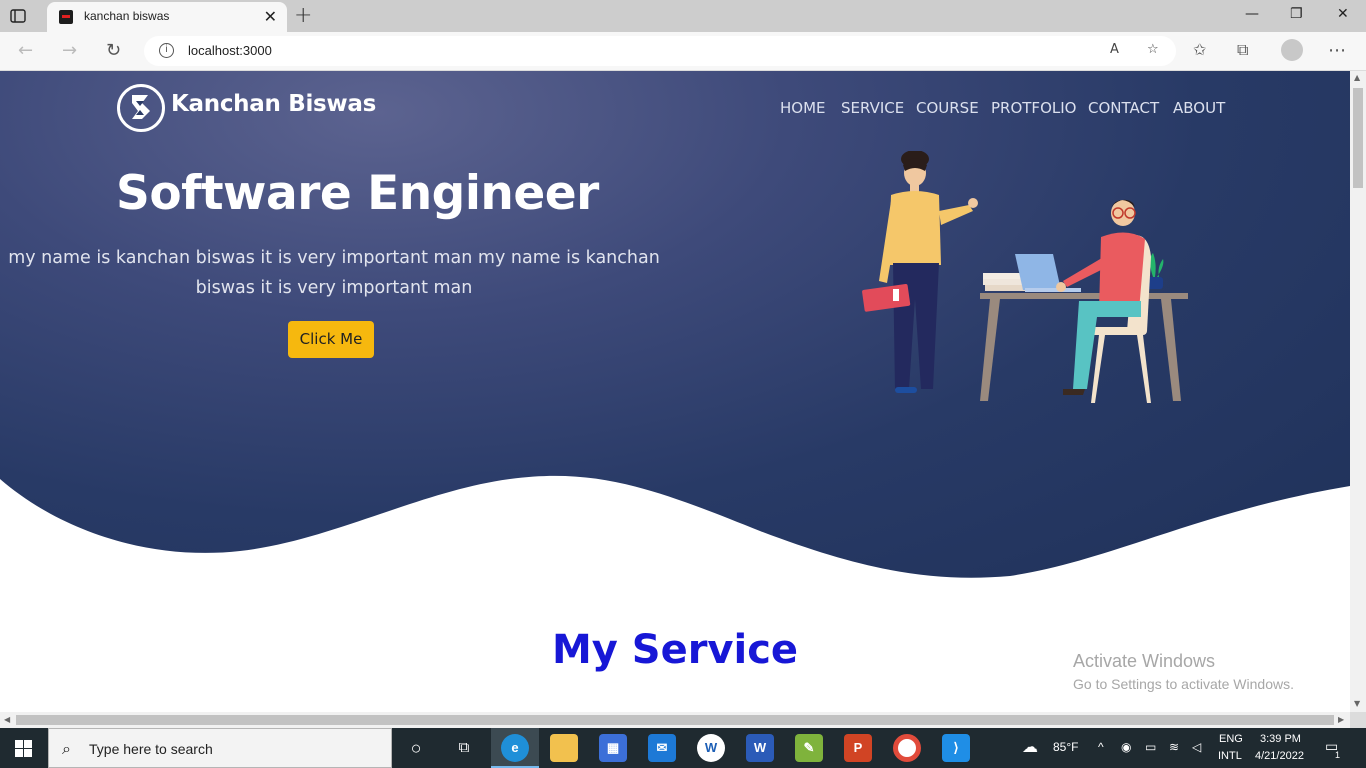  What do you see at coordinates (809, 748) in the screenshot?
I see `notepad-plus-icon: ✎` at bounding box center [809, 748].